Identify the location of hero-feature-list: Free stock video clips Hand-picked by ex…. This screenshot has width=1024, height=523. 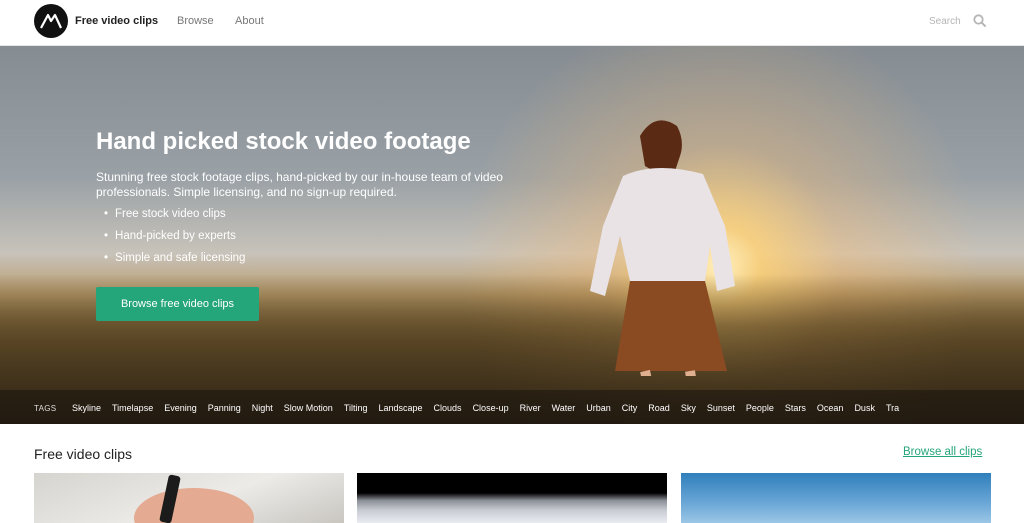
(174, 239).